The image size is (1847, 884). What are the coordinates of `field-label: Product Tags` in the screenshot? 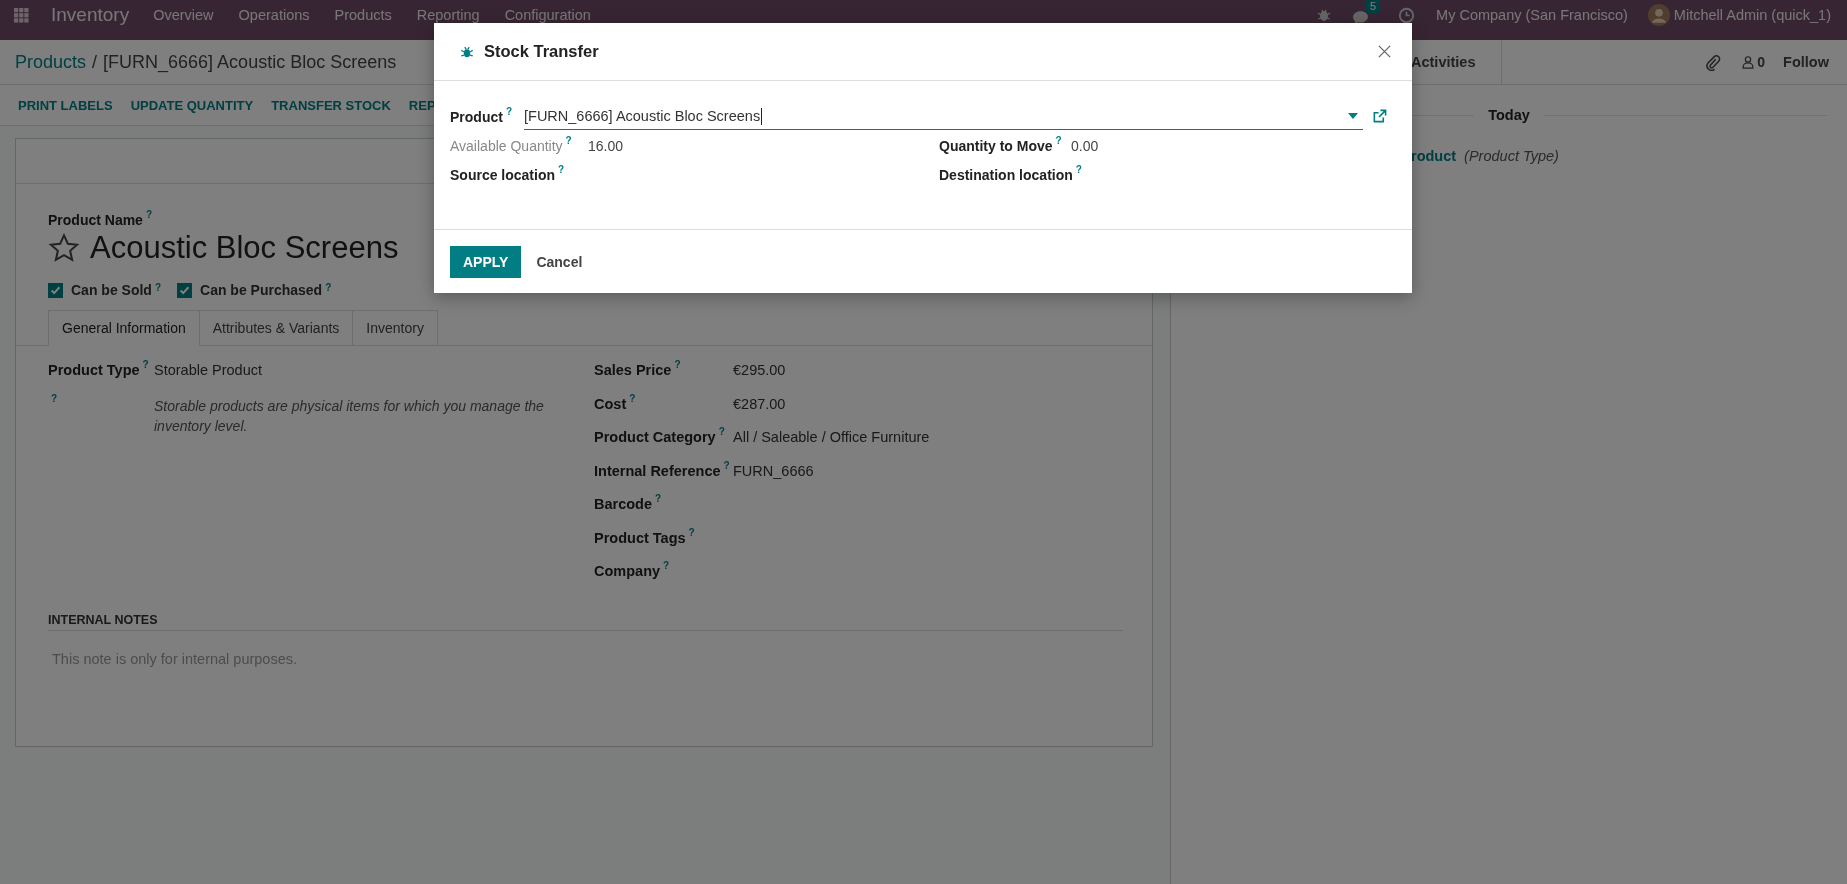 It's located at (640, 537).